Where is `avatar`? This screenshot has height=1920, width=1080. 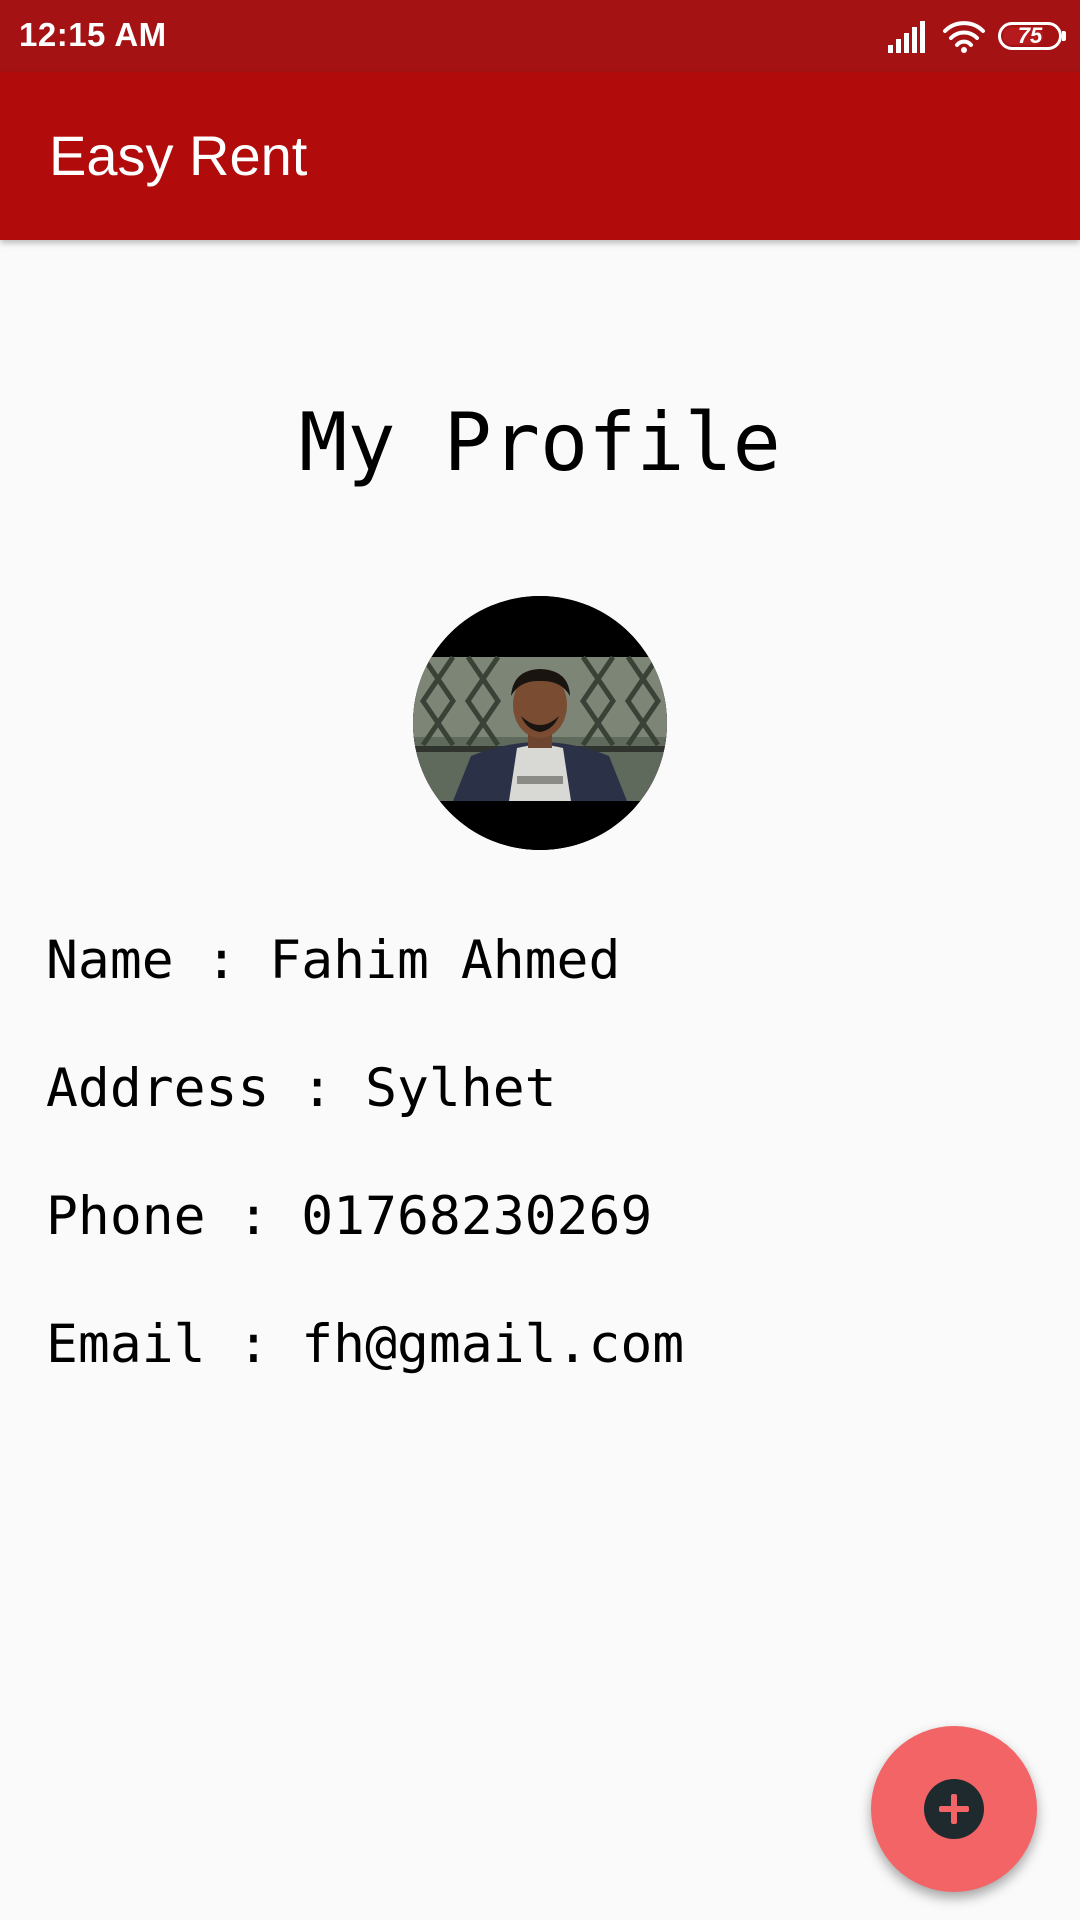 avatar is located at coordinates (540, 723).